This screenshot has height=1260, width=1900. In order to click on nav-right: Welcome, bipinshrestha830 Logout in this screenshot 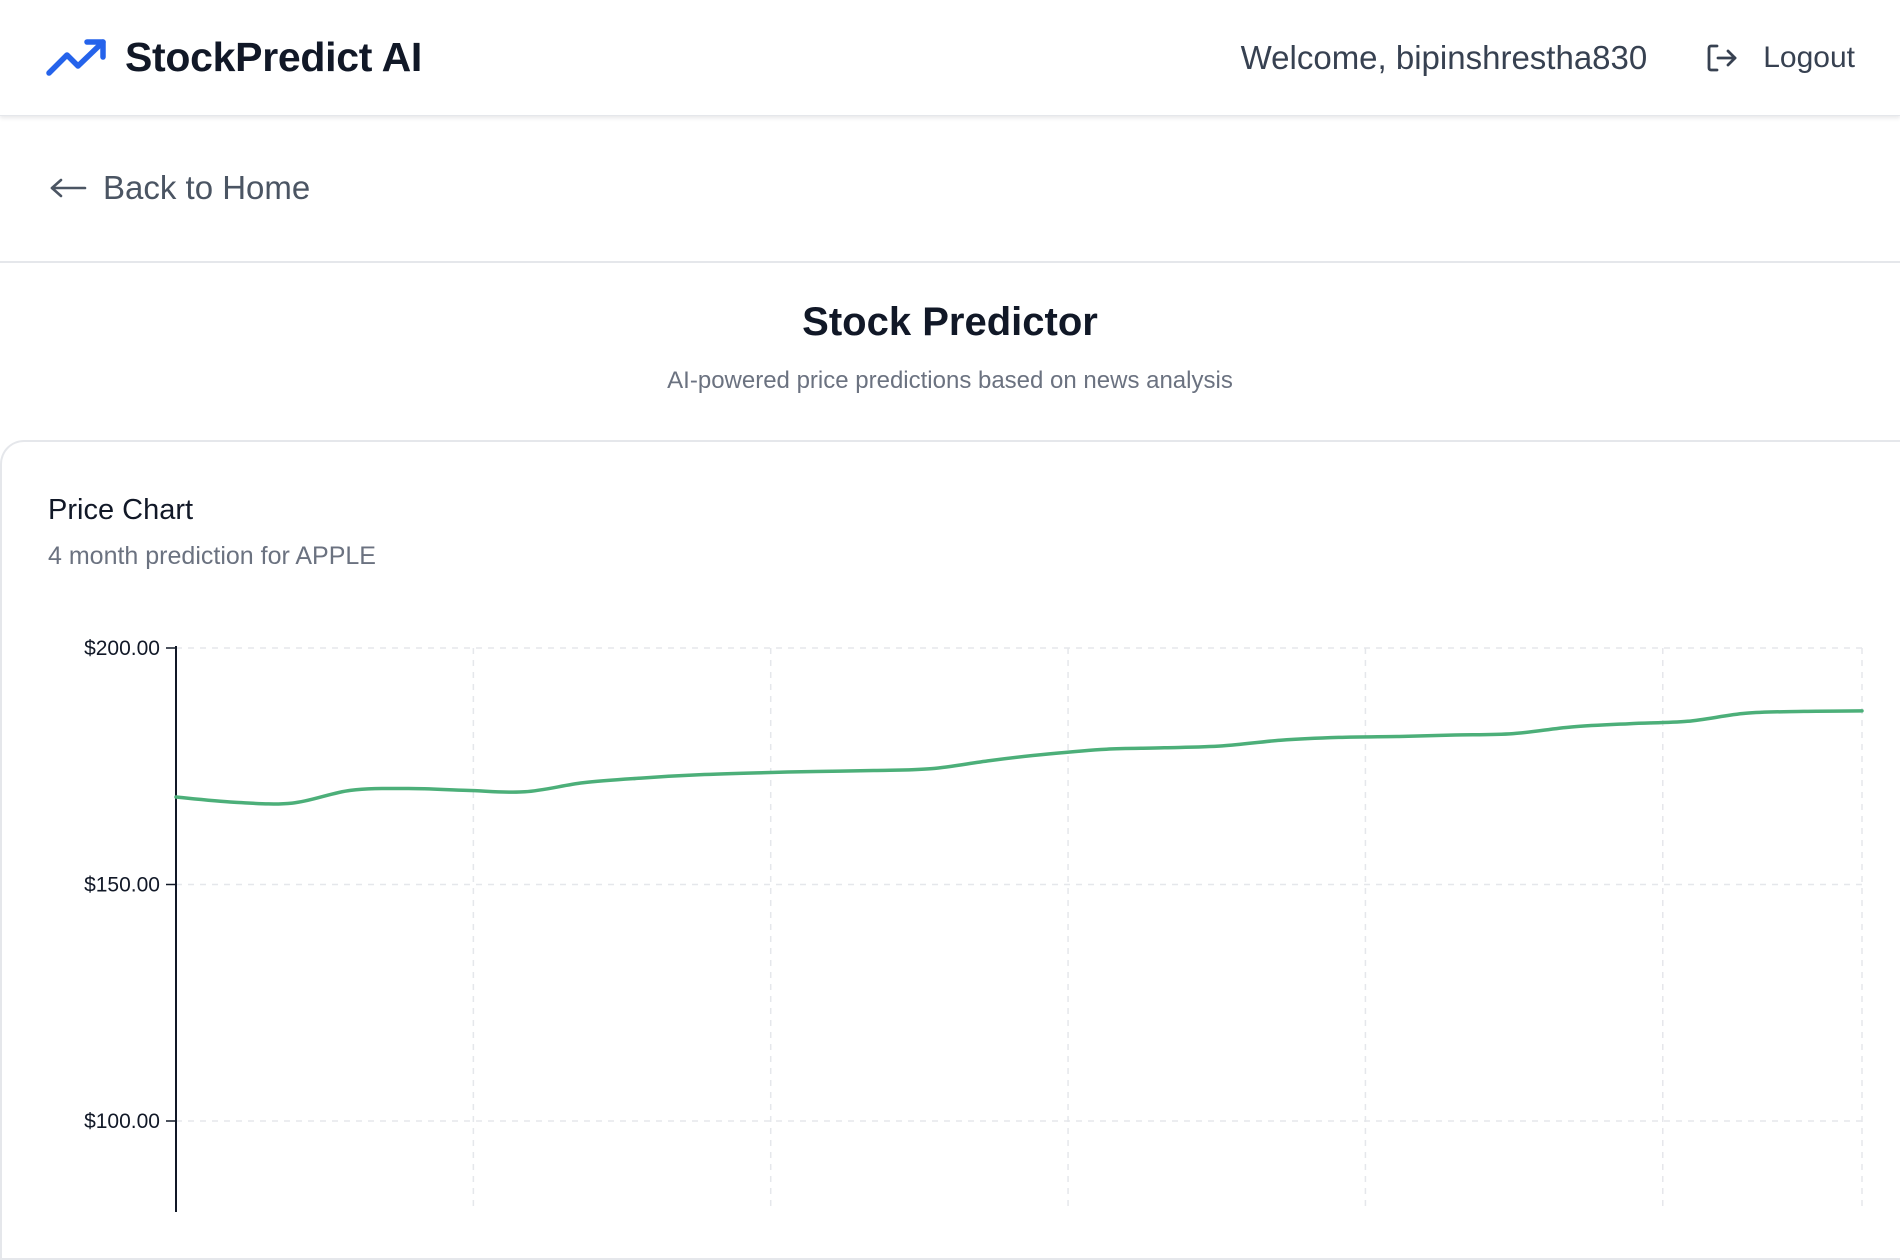, I will do `click(1548, 58)`.